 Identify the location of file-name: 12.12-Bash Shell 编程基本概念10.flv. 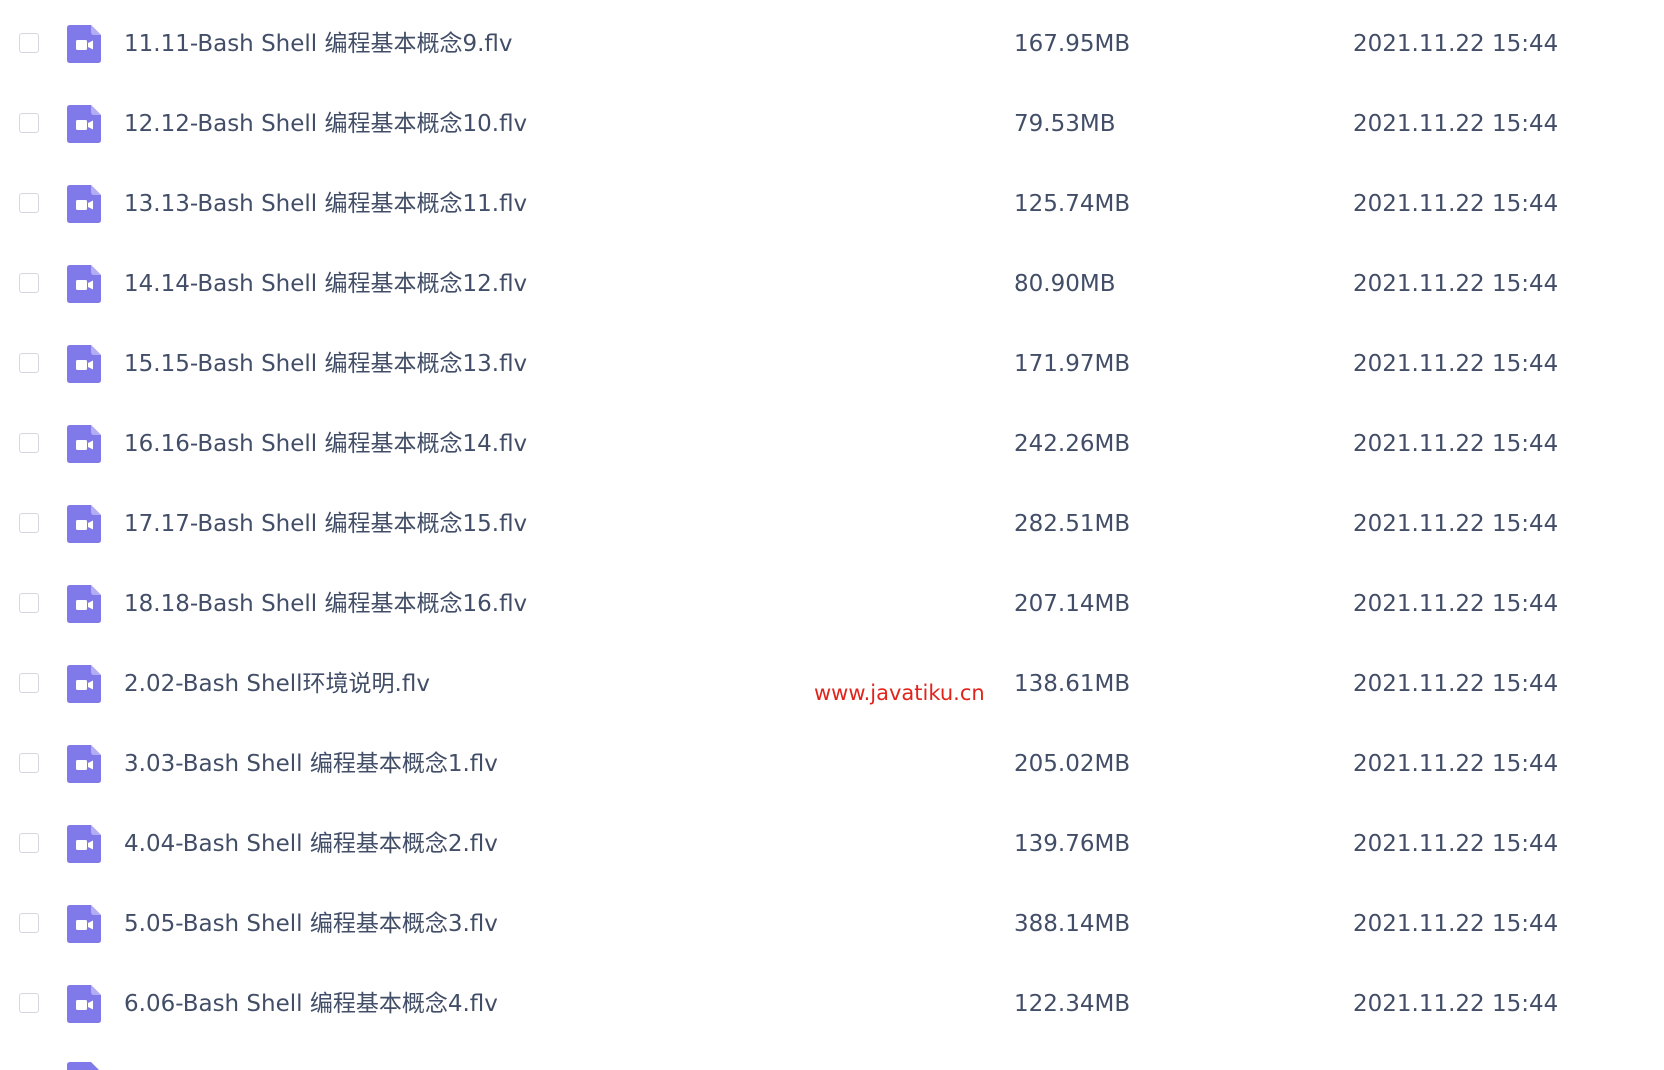
(325, 124).